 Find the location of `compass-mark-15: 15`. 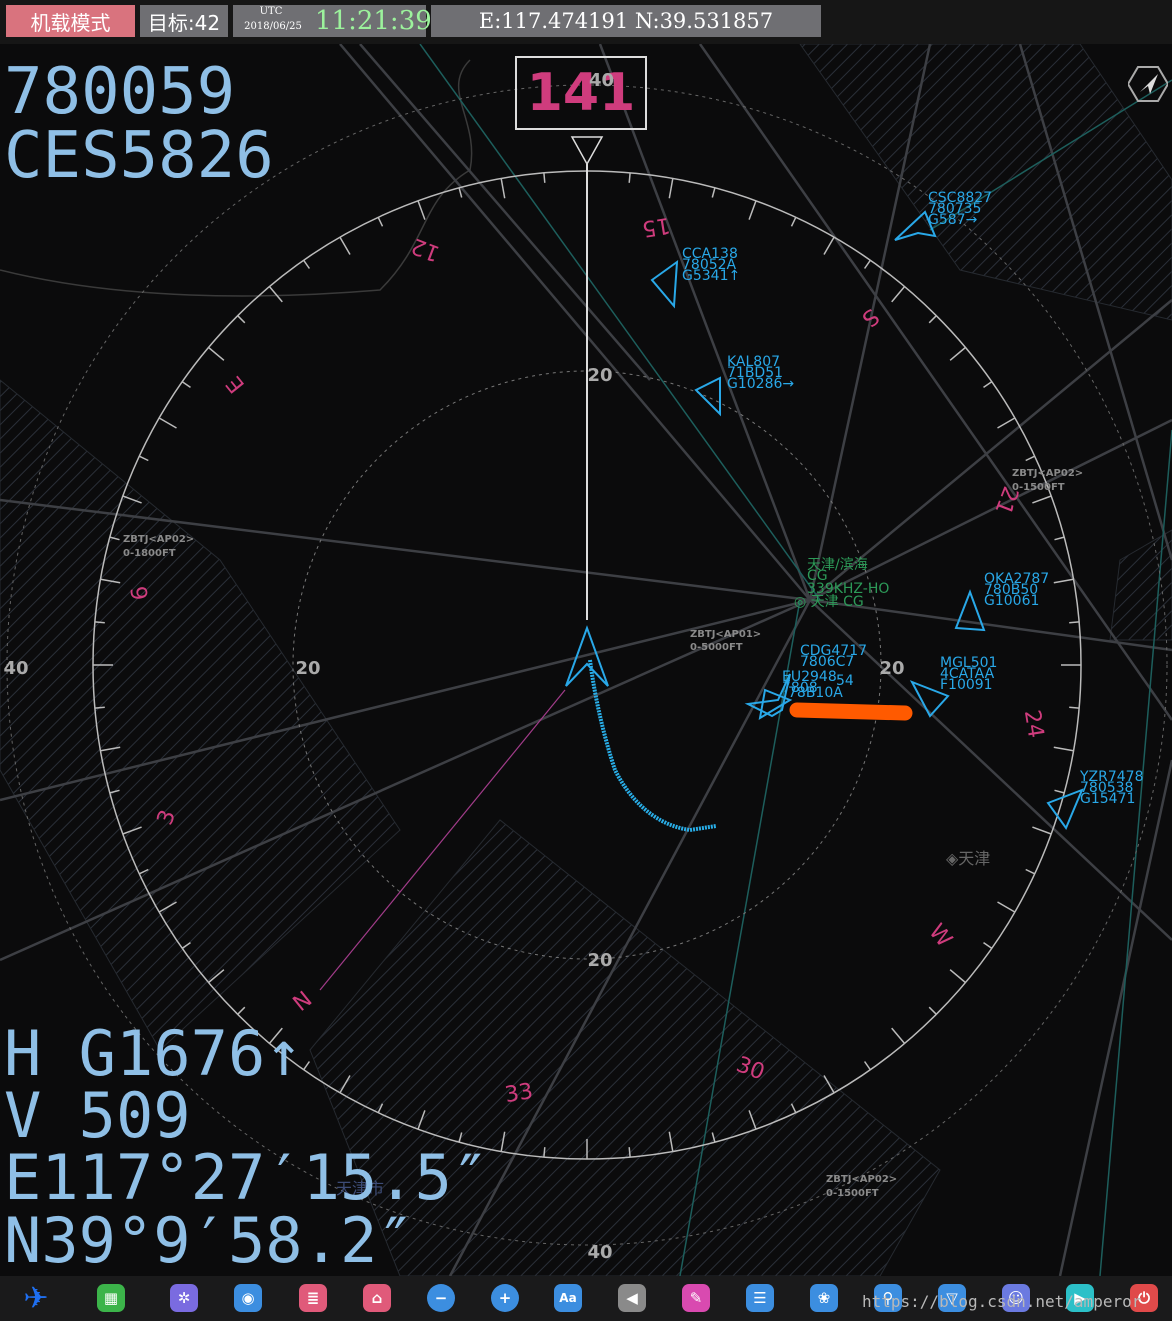

compass-mark-15: 15 is located at coordinates (656, 226).